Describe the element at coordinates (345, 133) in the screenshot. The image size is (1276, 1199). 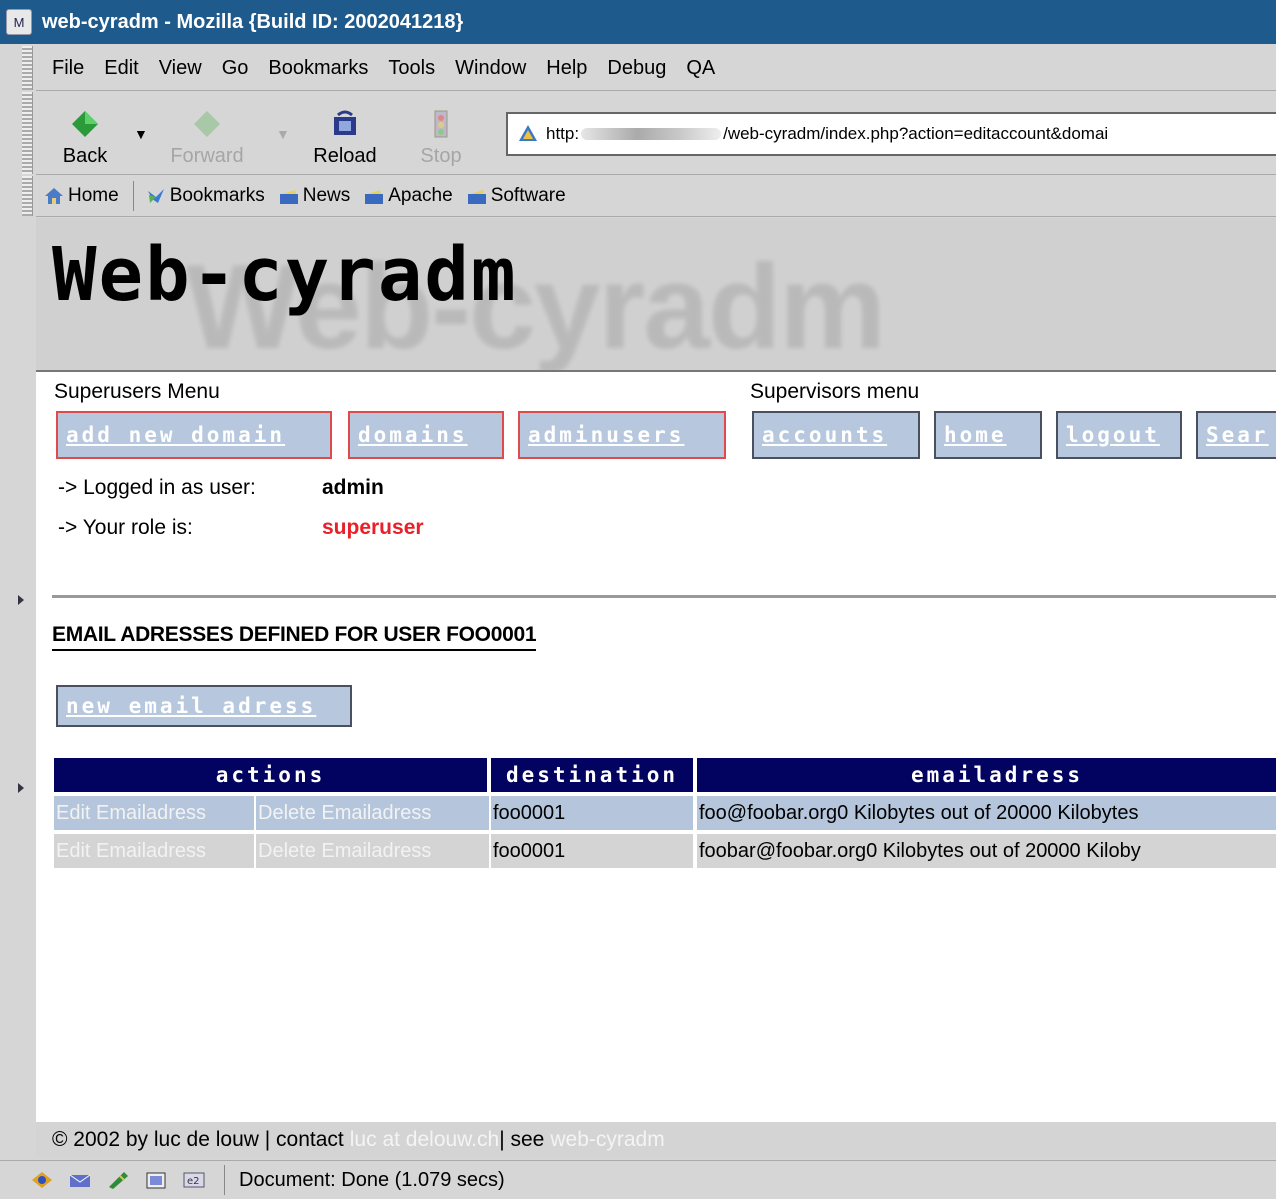
I see `reload-button: Reload` at that location.